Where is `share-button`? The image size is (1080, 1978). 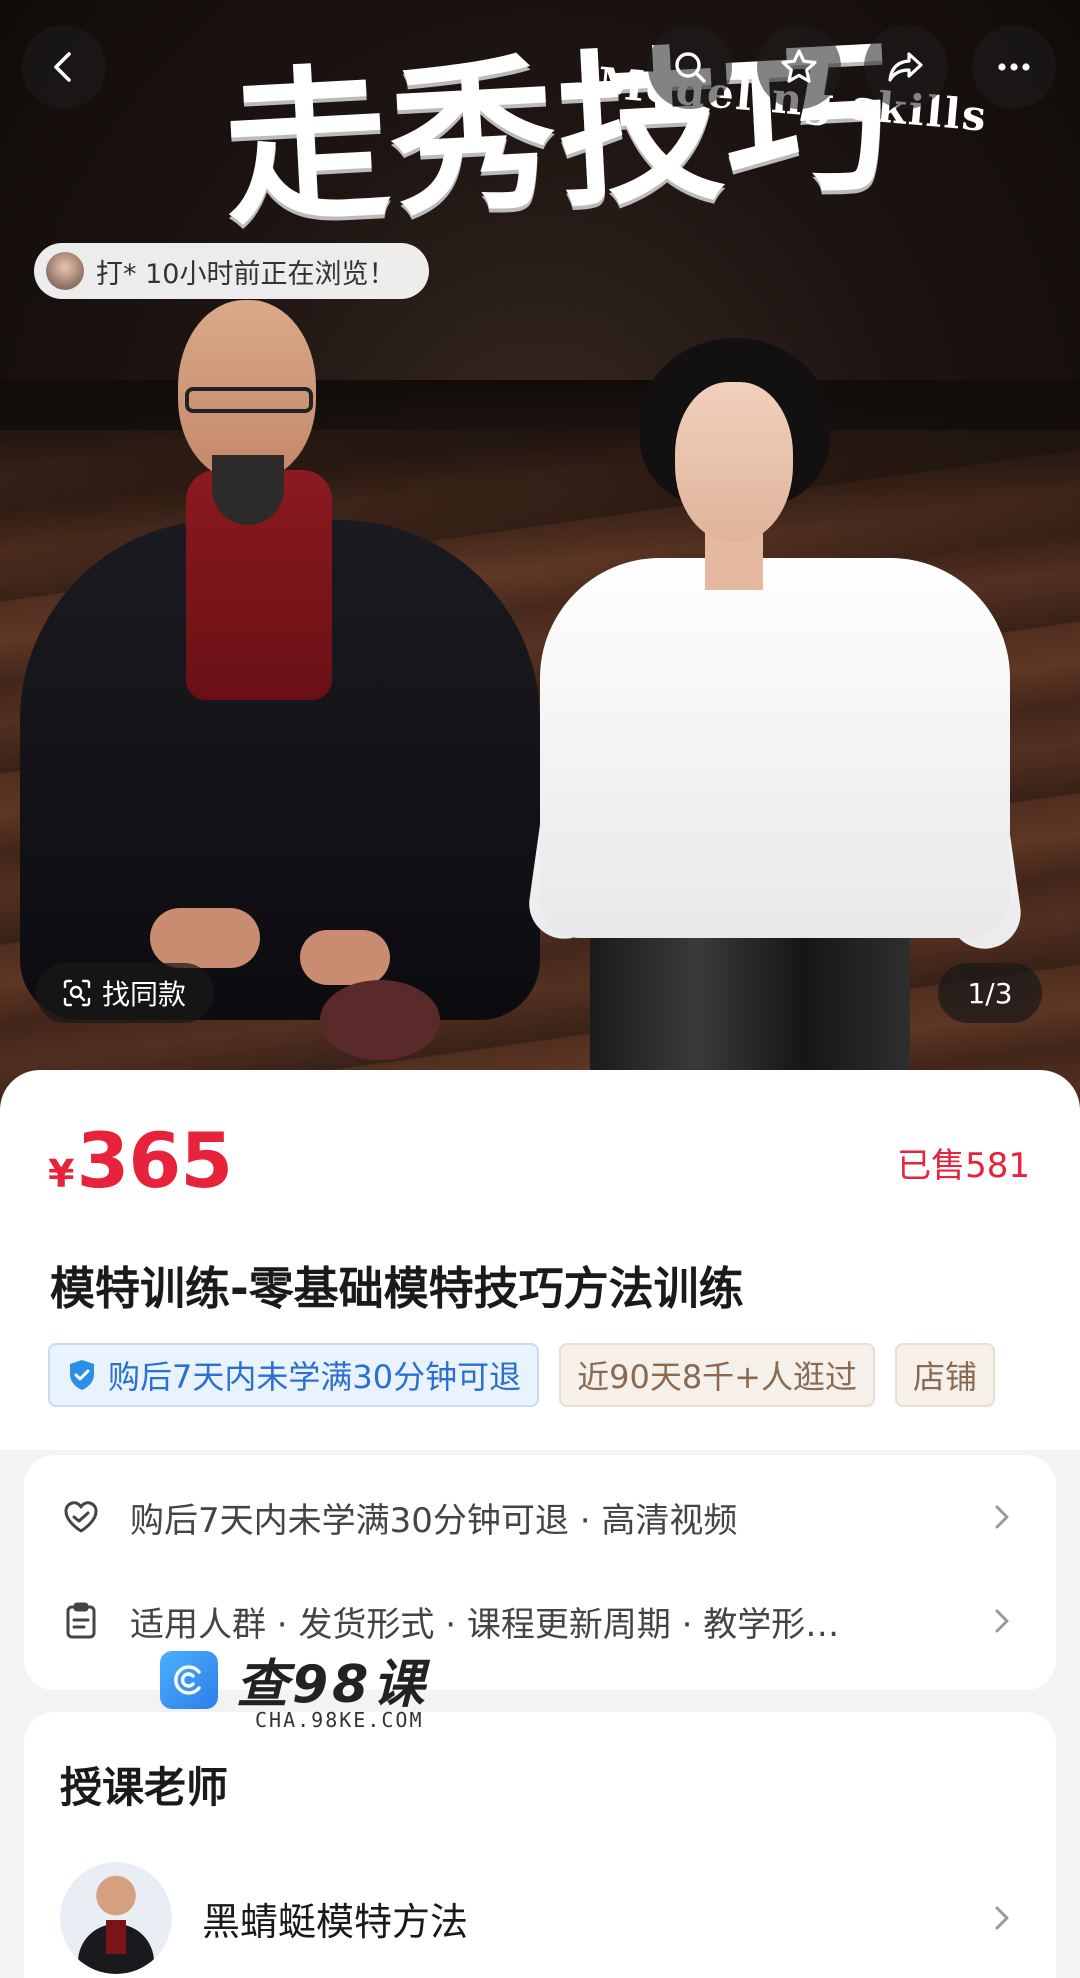
share-button is located at coordinates (906, 67).